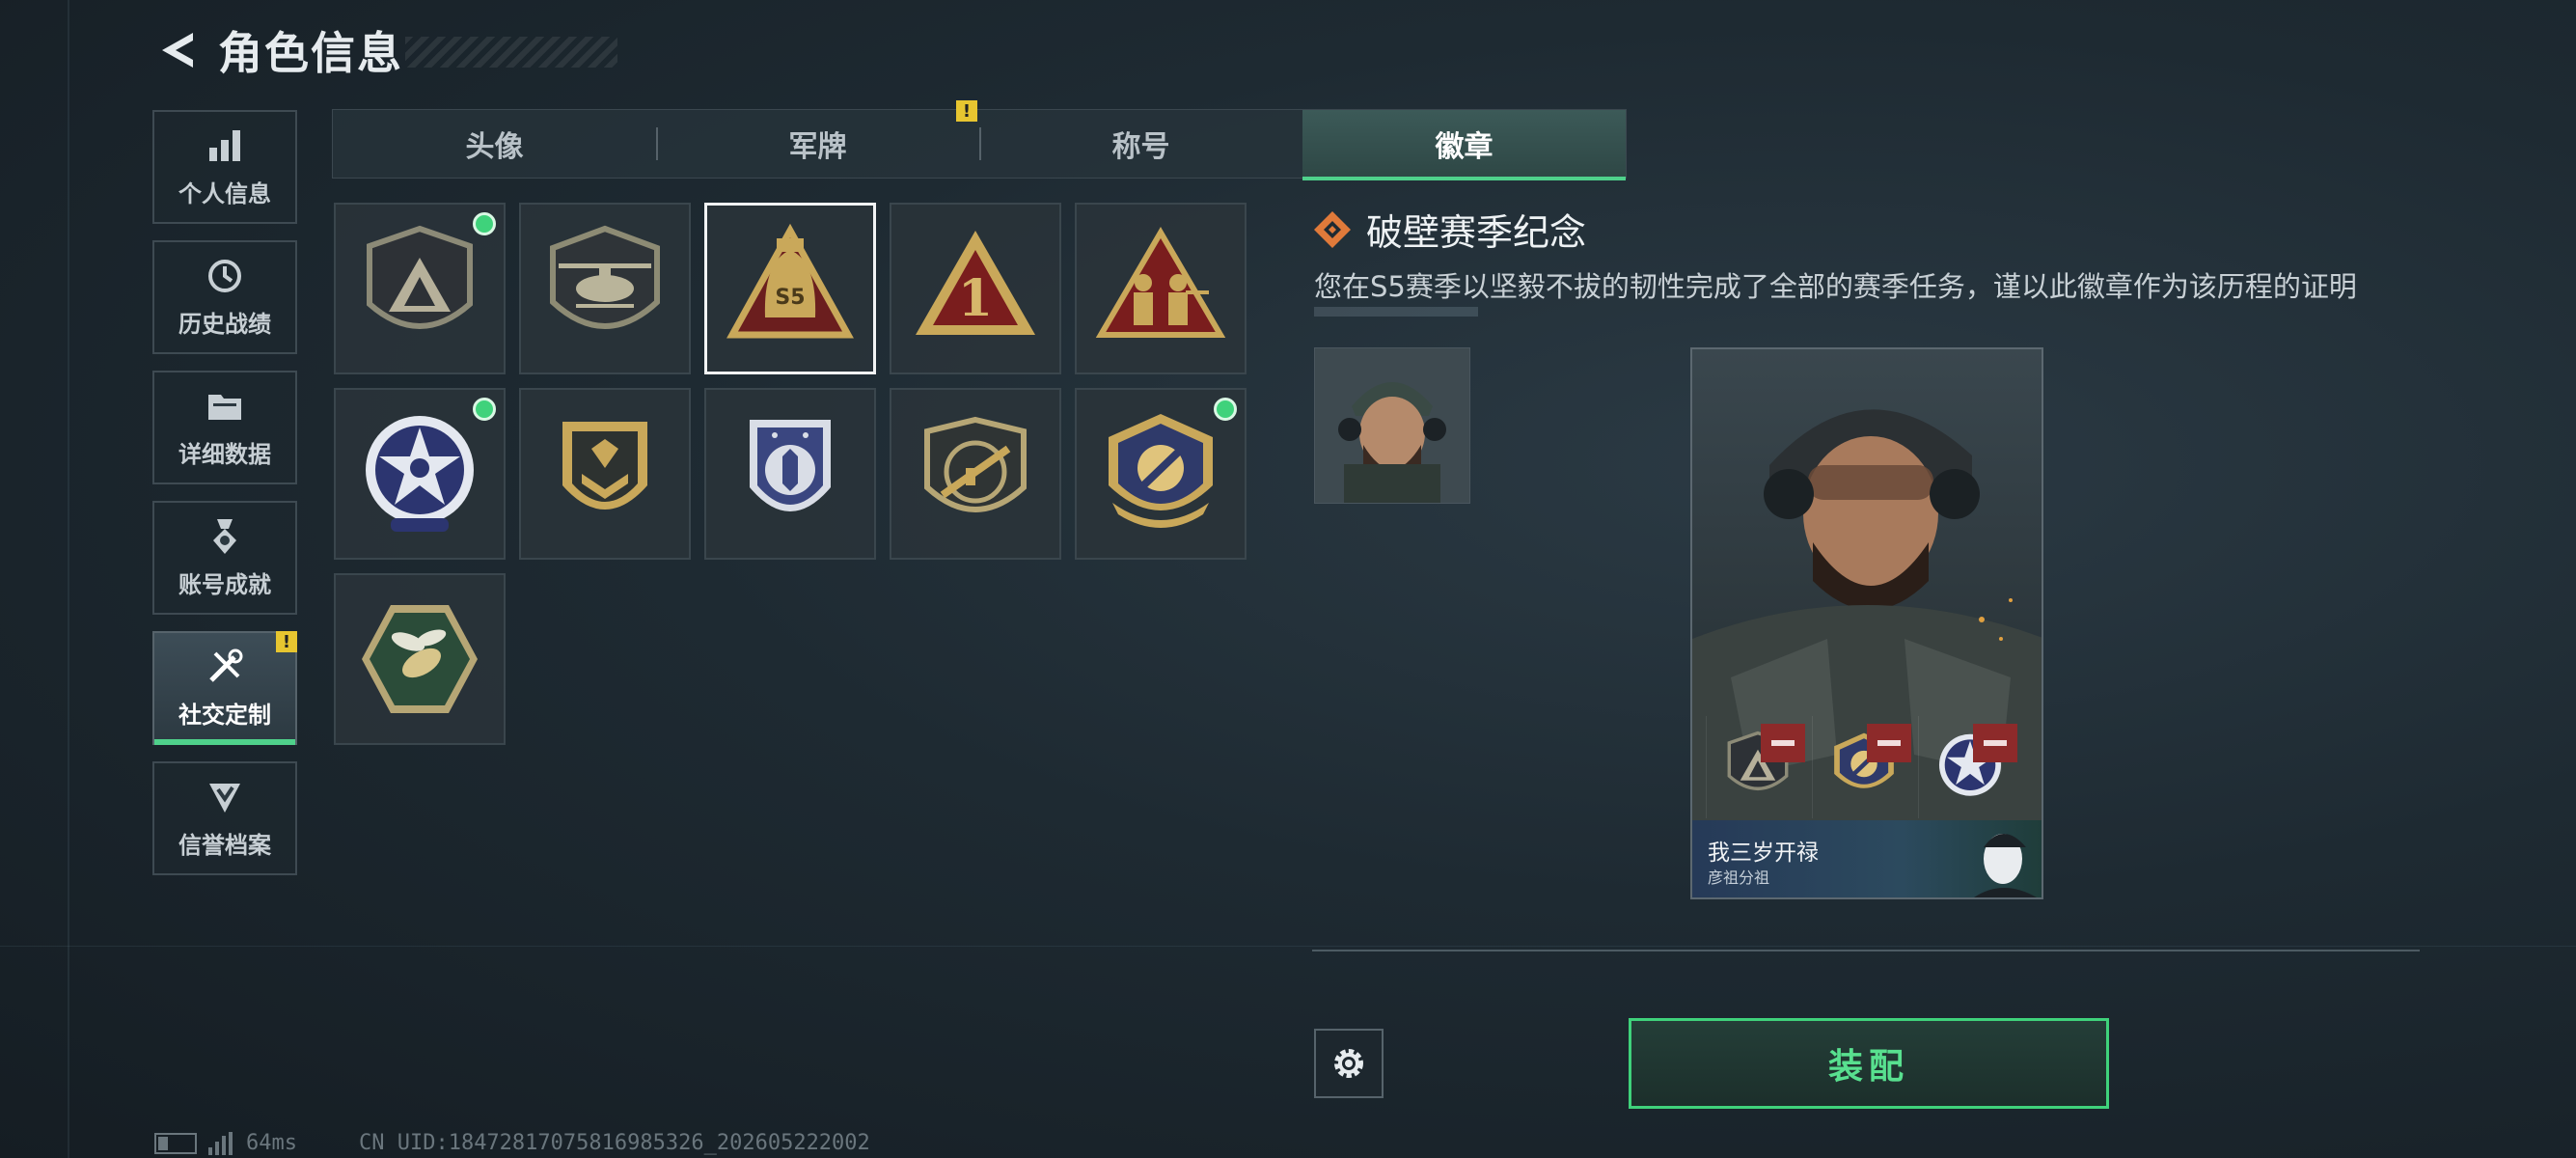  Describe the element at coordinates (1739, 877) in the screenshot. I see `group-name: 彦祖分祖` at that location.